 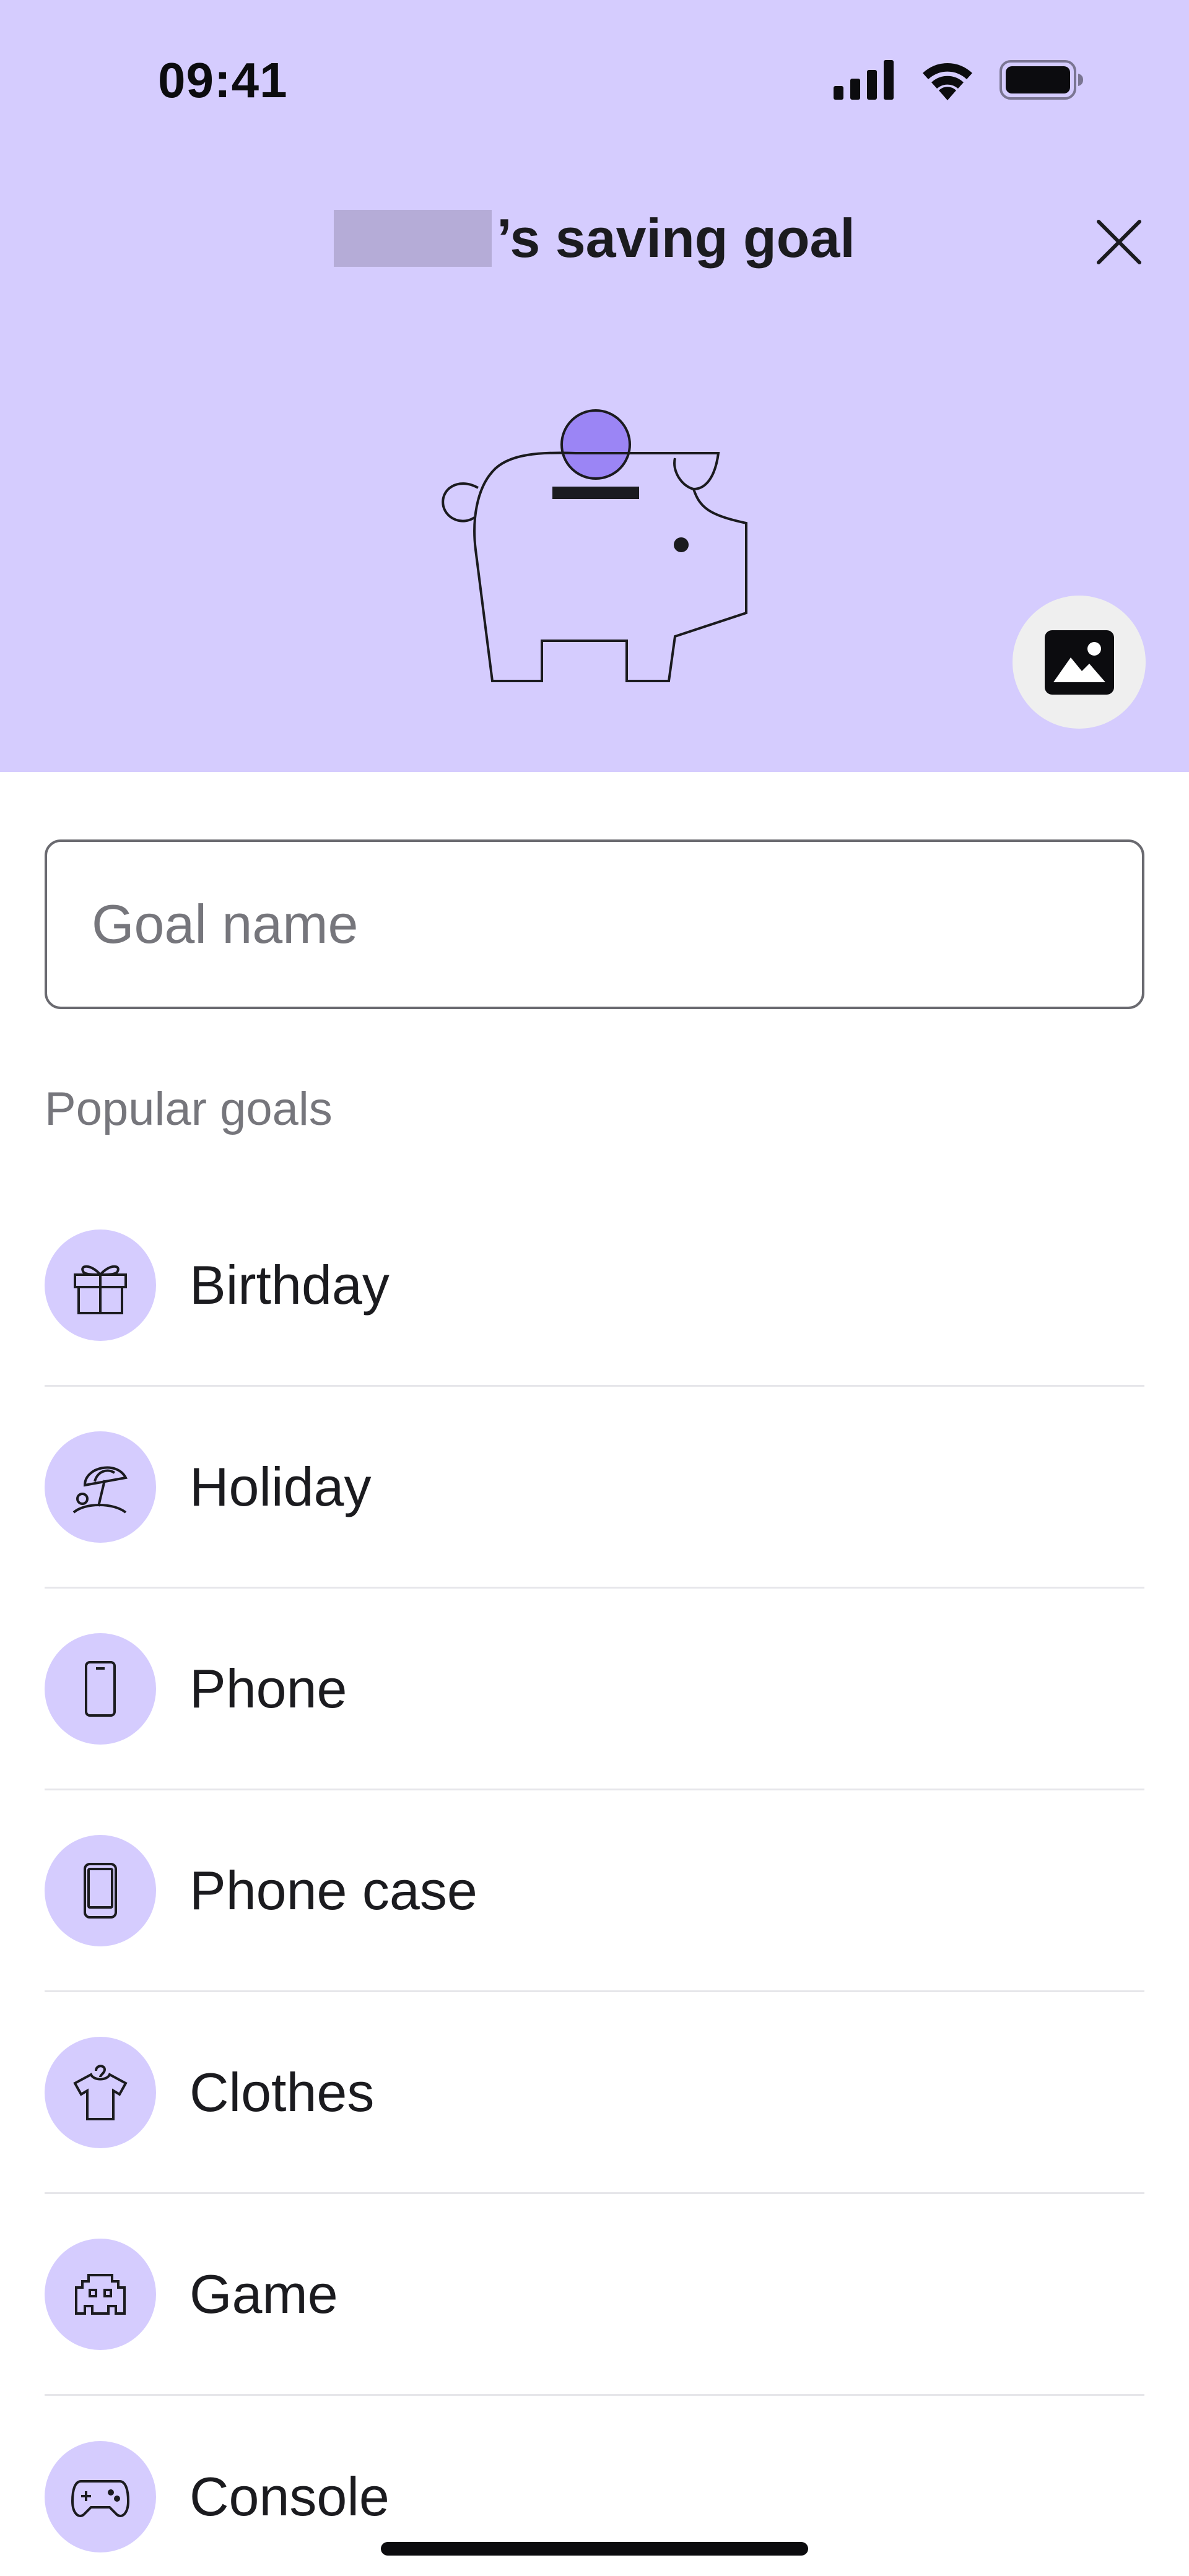 I want to click on goal-label: Phone, so click(x=268, y=1688).